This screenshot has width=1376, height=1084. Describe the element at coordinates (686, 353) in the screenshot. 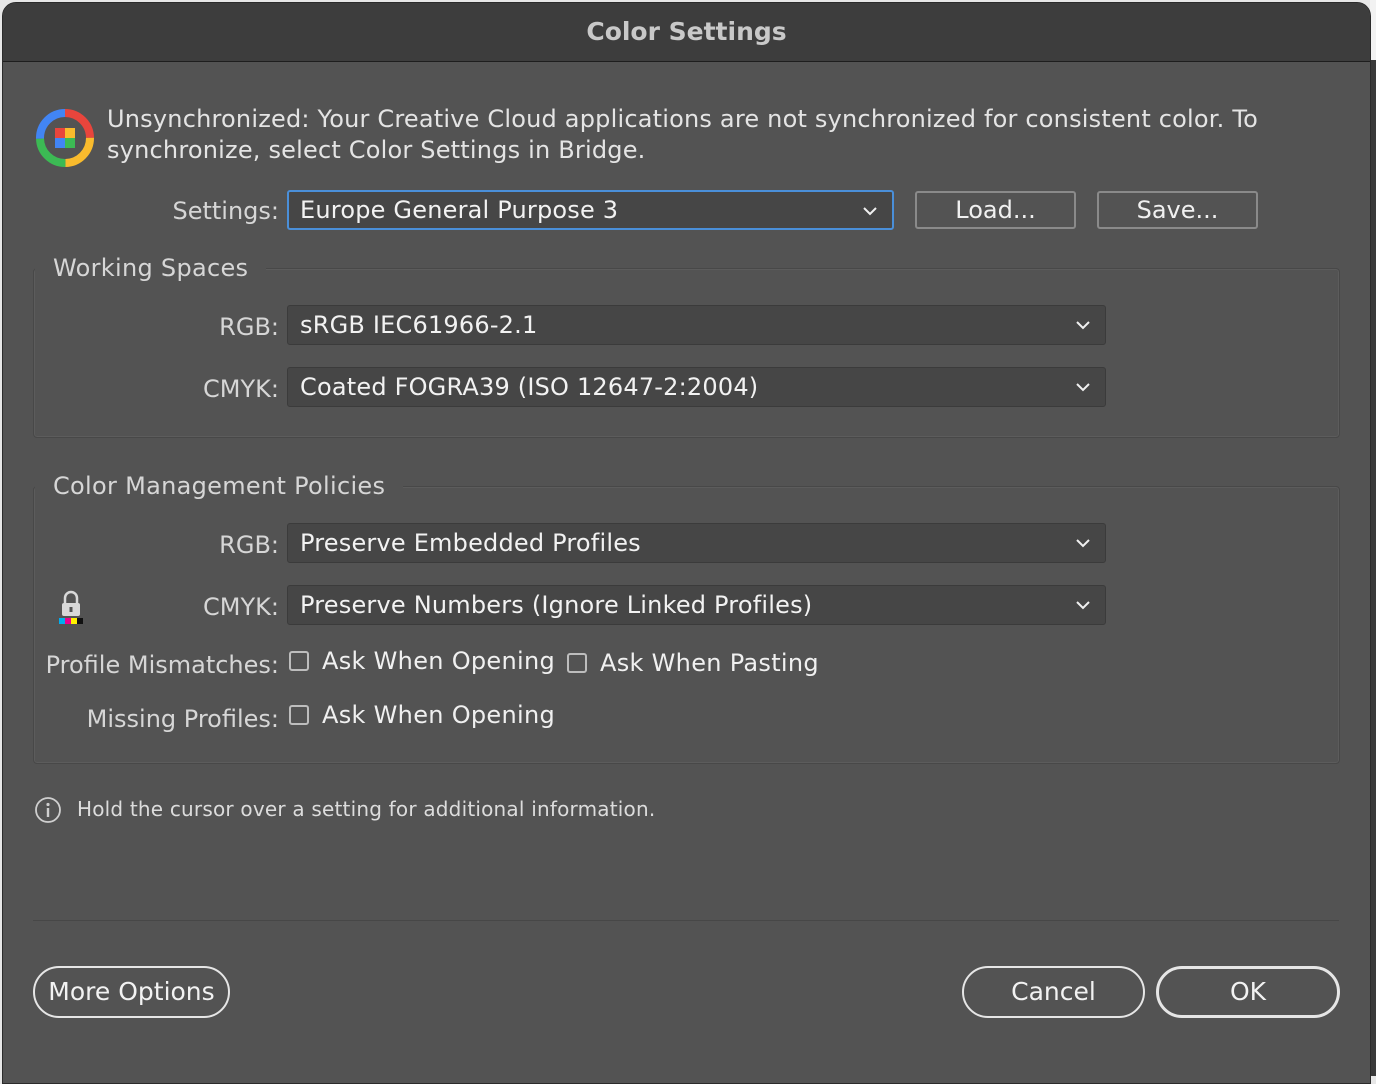

I see `working-spaces-group` at that location.